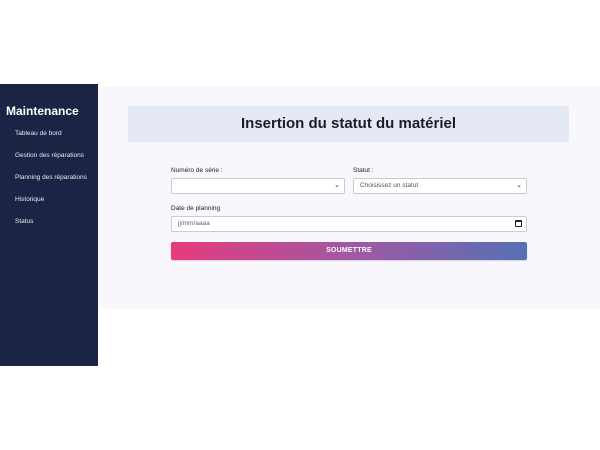 The width and height of the screenshot is (600, 450). I want to click on serial-number-label: Numéro de série :, so click(197, 170).